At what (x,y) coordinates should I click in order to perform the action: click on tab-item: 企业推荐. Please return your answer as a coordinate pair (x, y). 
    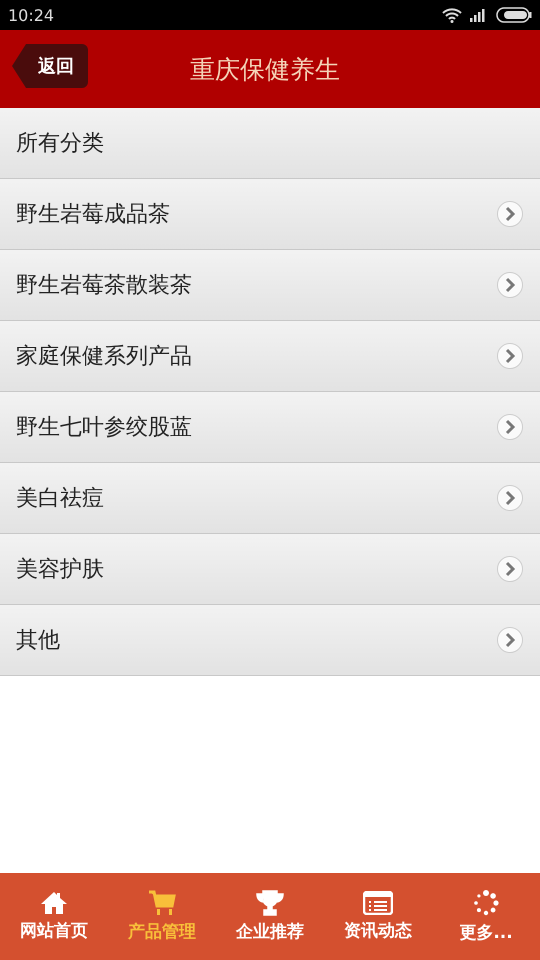
    Looking at the image, I should click on (270, 916).